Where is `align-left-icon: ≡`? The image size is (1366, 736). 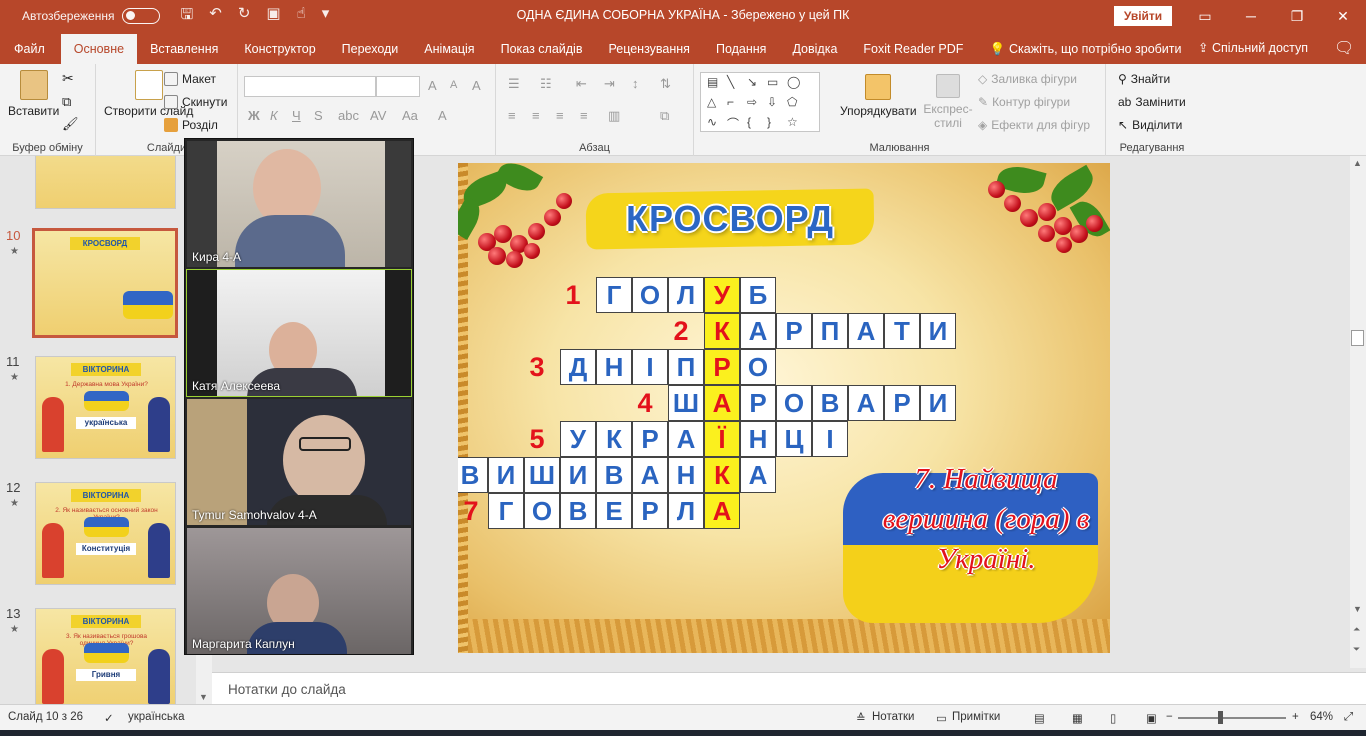
align-left-icon: ≡ is located at coordinates (512, 115).